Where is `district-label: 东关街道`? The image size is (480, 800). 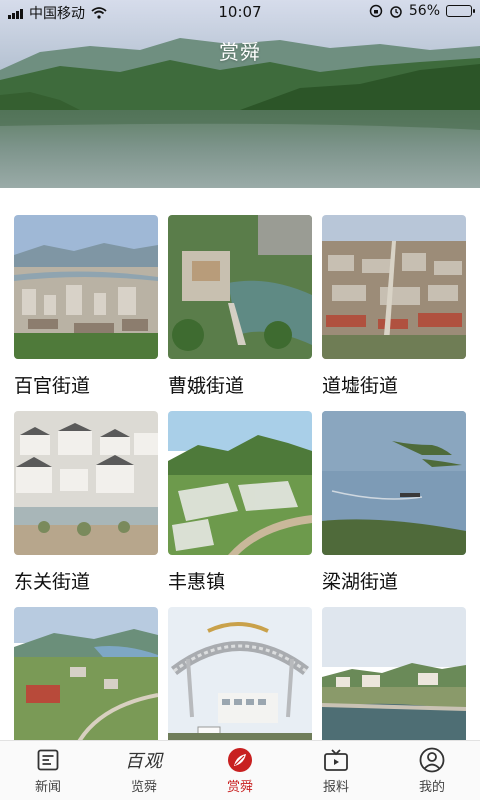 district-label: 东关街道 is located at coordinates (52, 582).